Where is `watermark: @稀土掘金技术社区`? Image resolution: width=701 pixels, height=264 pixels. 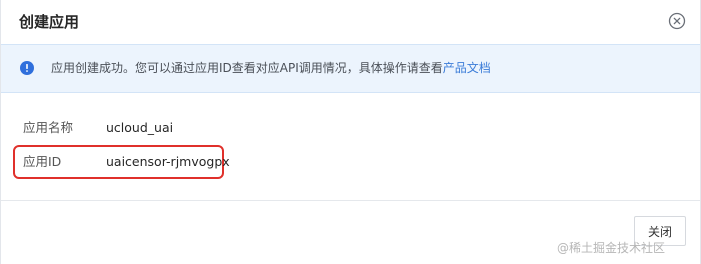 watermark: @稀土掘金技术社区 is located at coordinates (611, 248).